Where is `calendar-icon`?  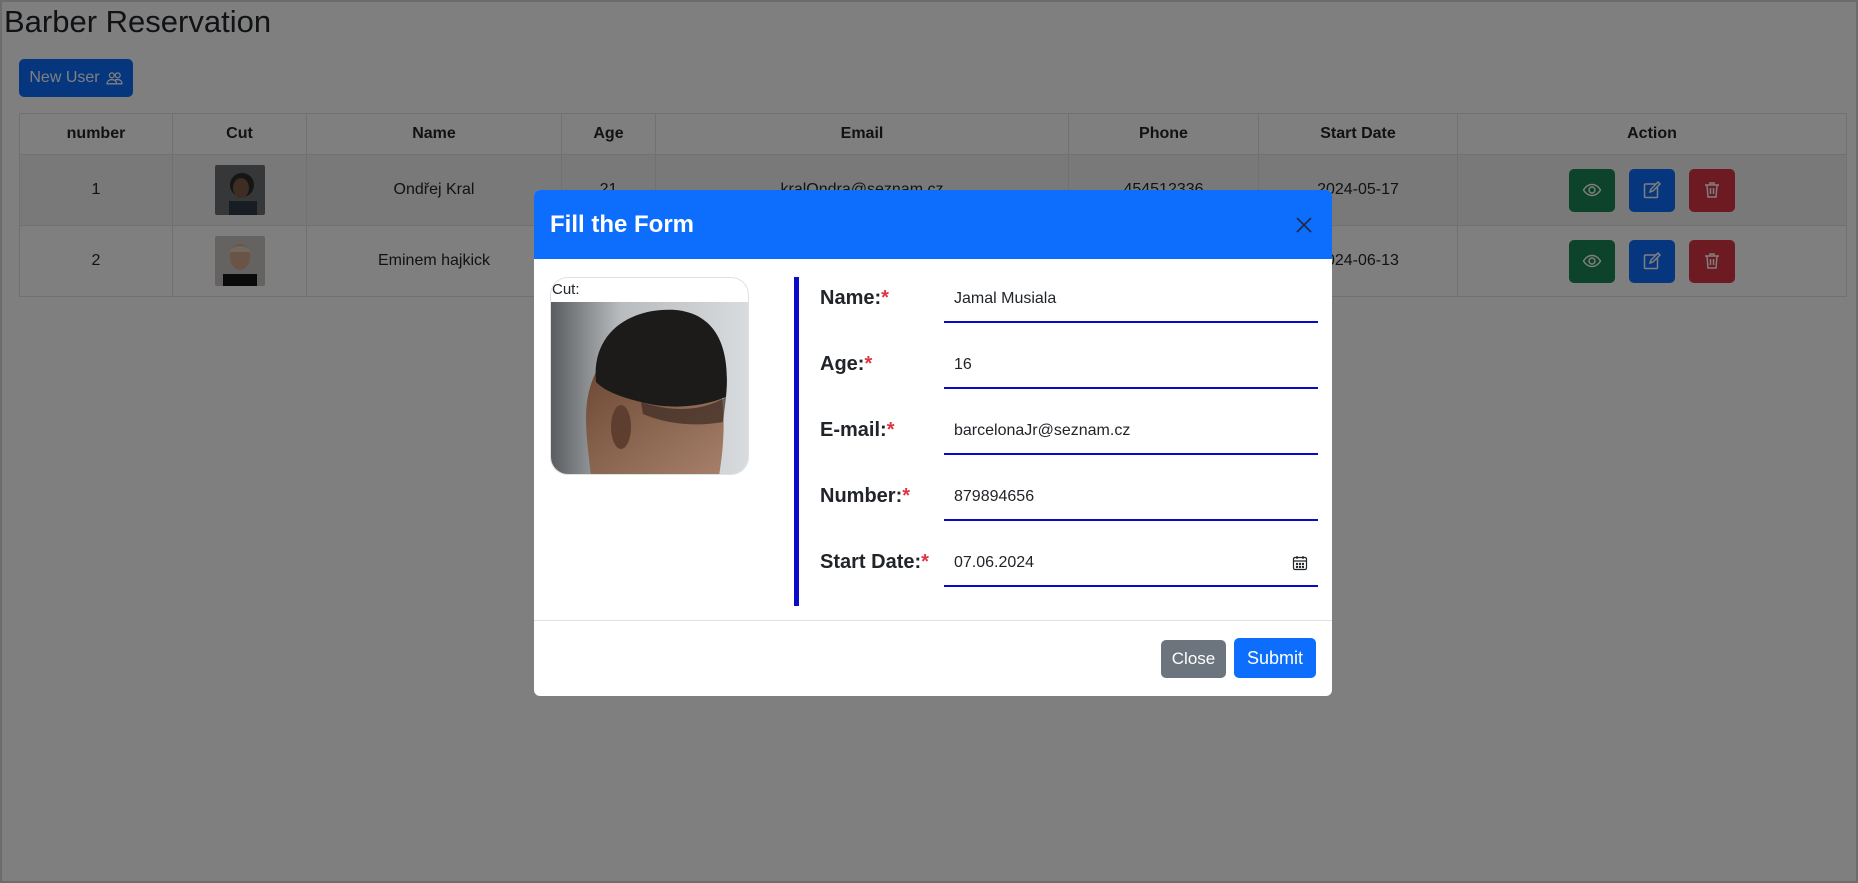
calendar-icon is located at coordinates (1300, 563).